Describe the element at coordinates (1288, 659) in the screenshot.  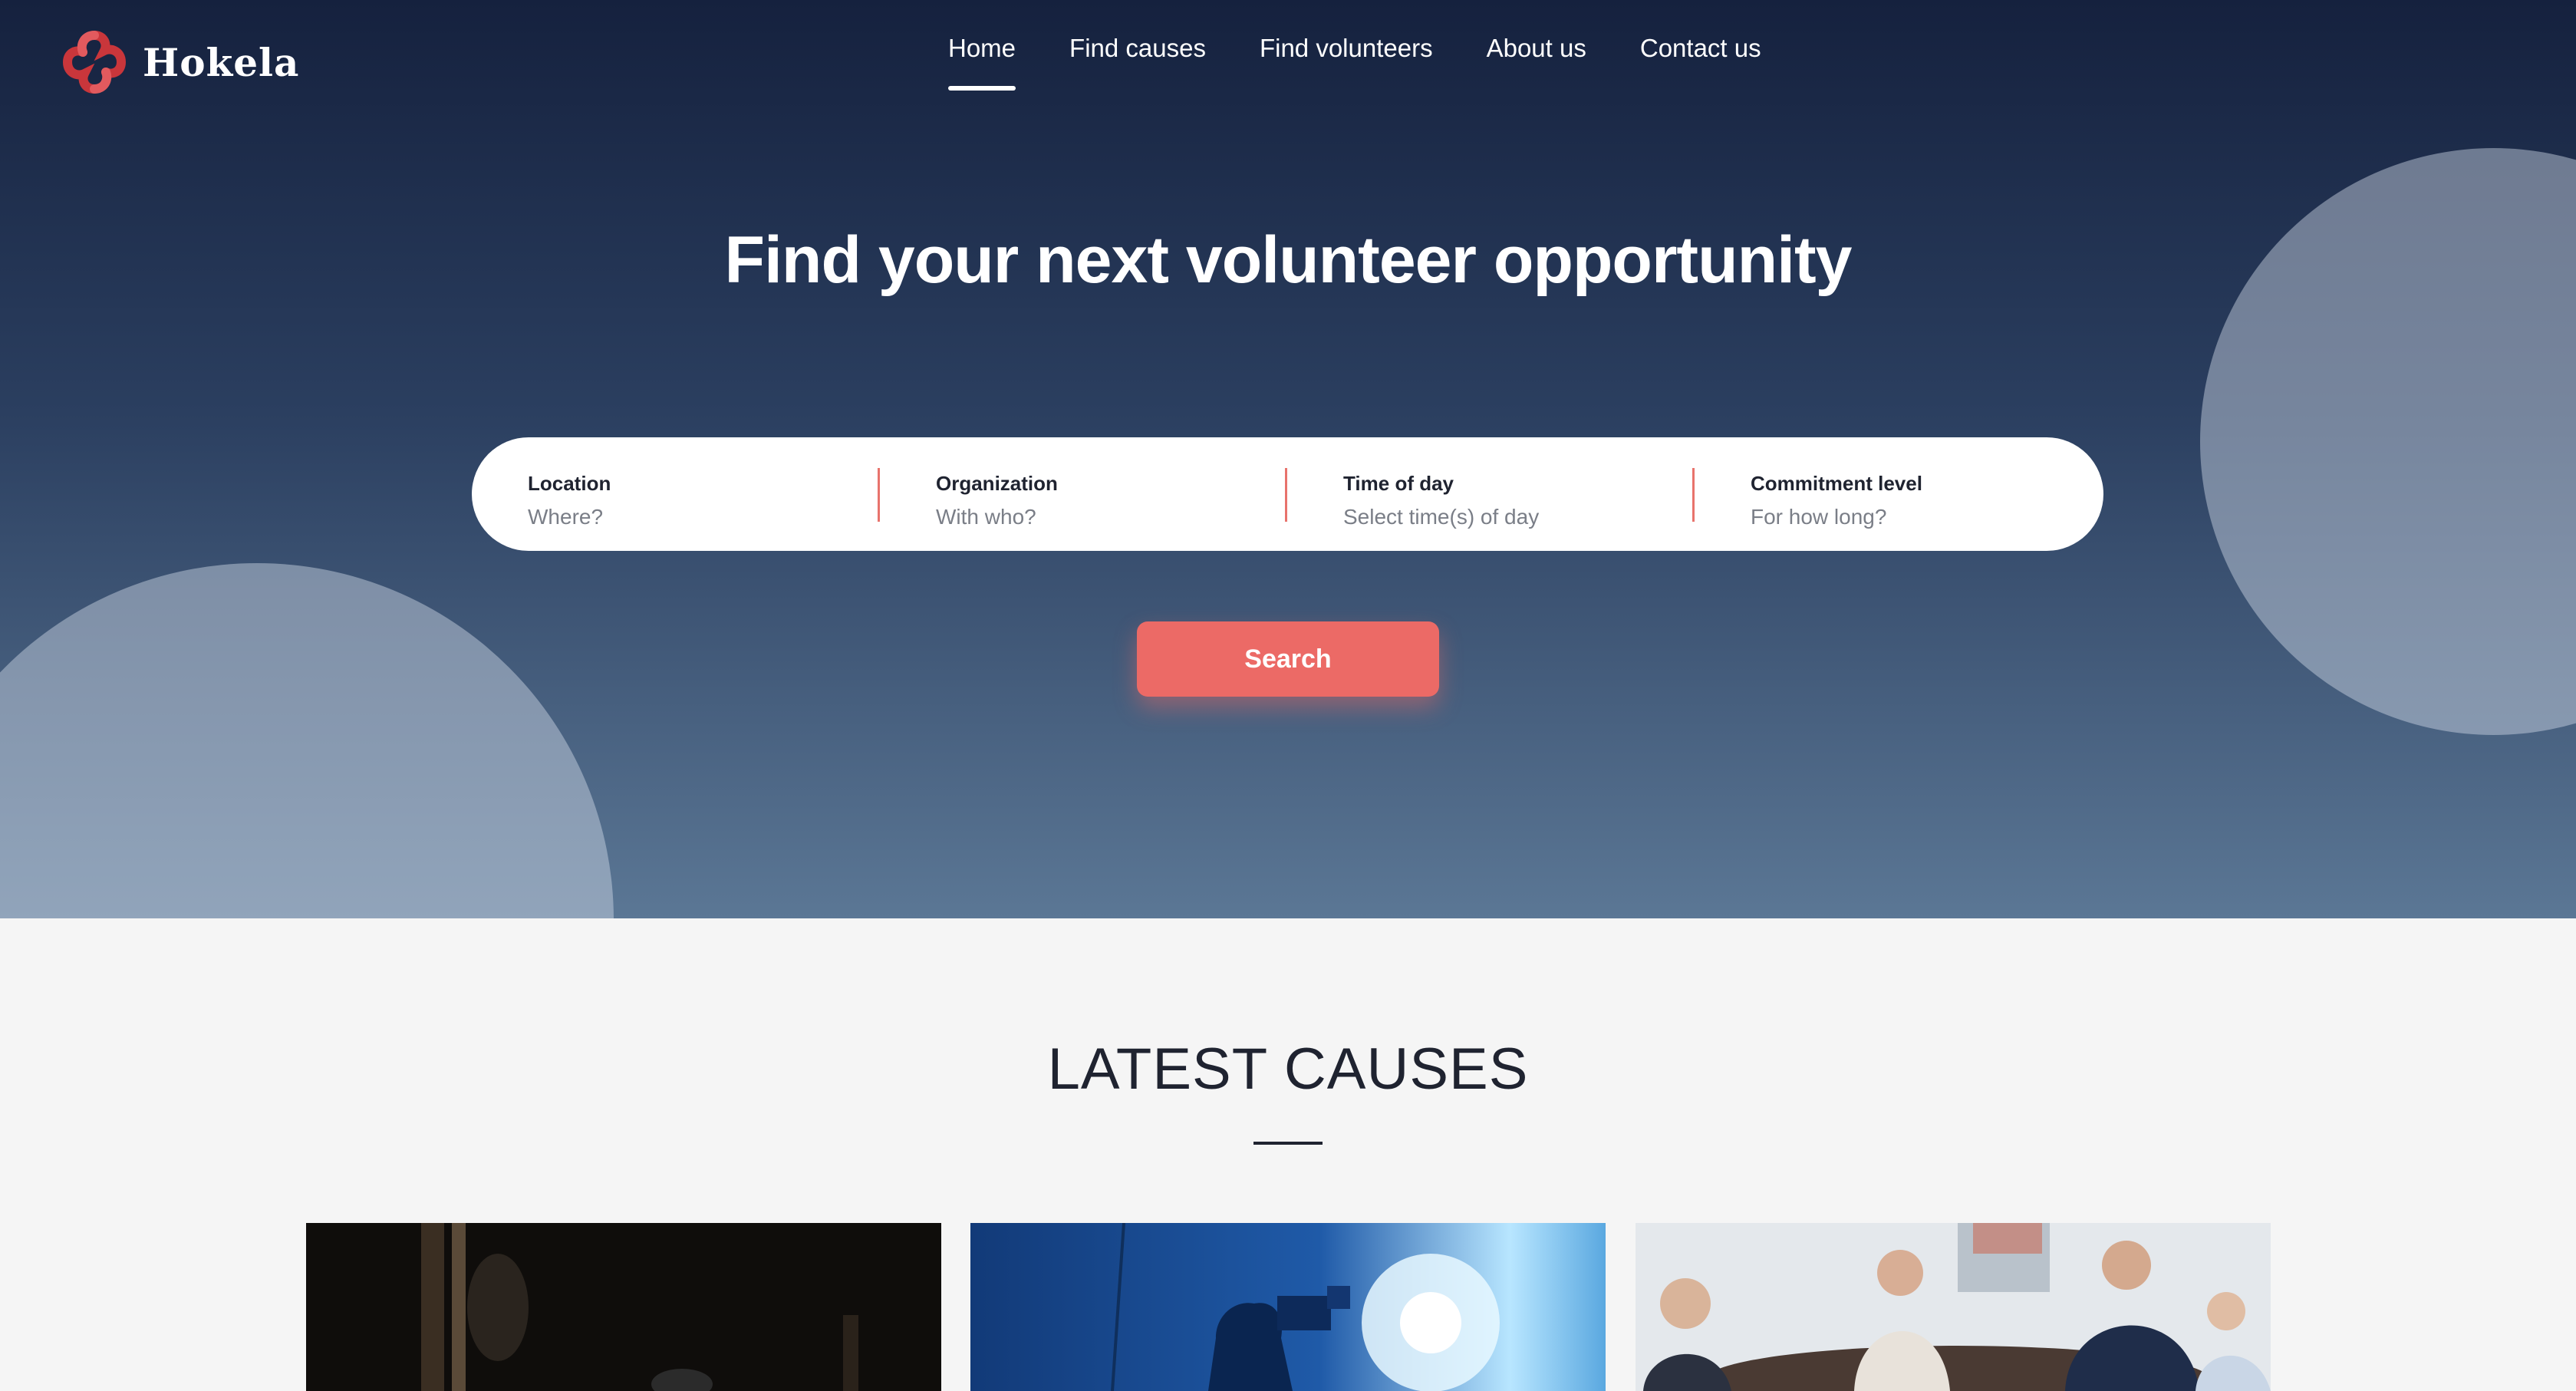
I see `search-button: Search` at that location.